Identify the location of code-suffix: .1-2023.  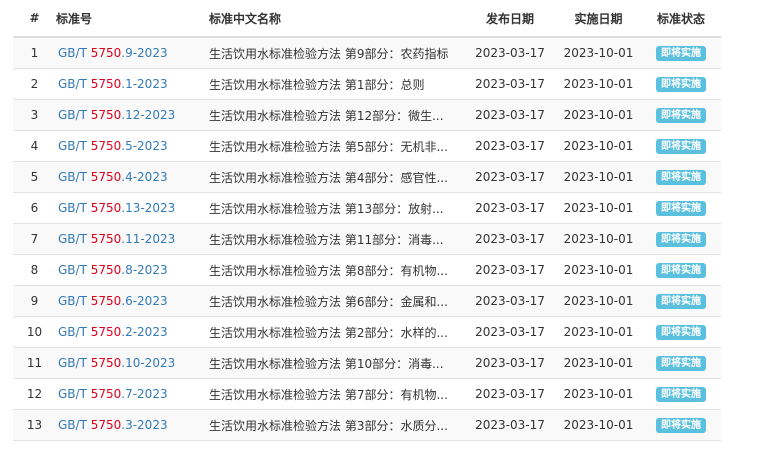
(144, 84).